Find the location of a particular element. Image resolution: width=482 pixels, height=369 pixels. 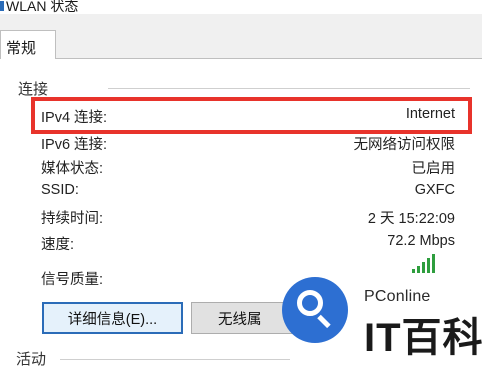

signal-quality-label: 信号质量: is located at coordinates (72, 280).